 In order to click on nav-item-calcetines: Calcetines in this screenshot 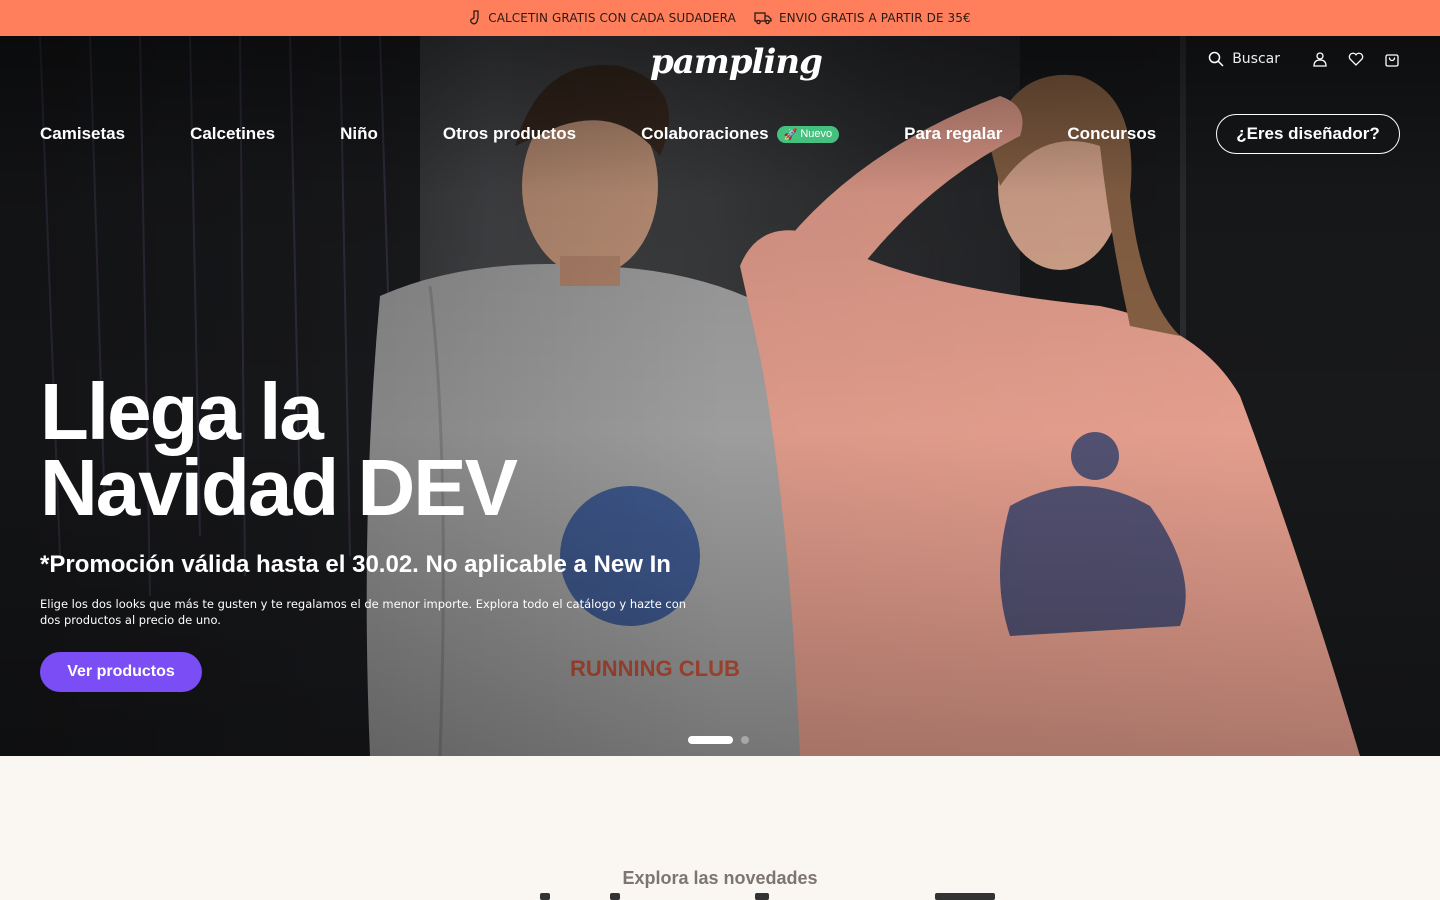, I will do `click(232, 134)`.